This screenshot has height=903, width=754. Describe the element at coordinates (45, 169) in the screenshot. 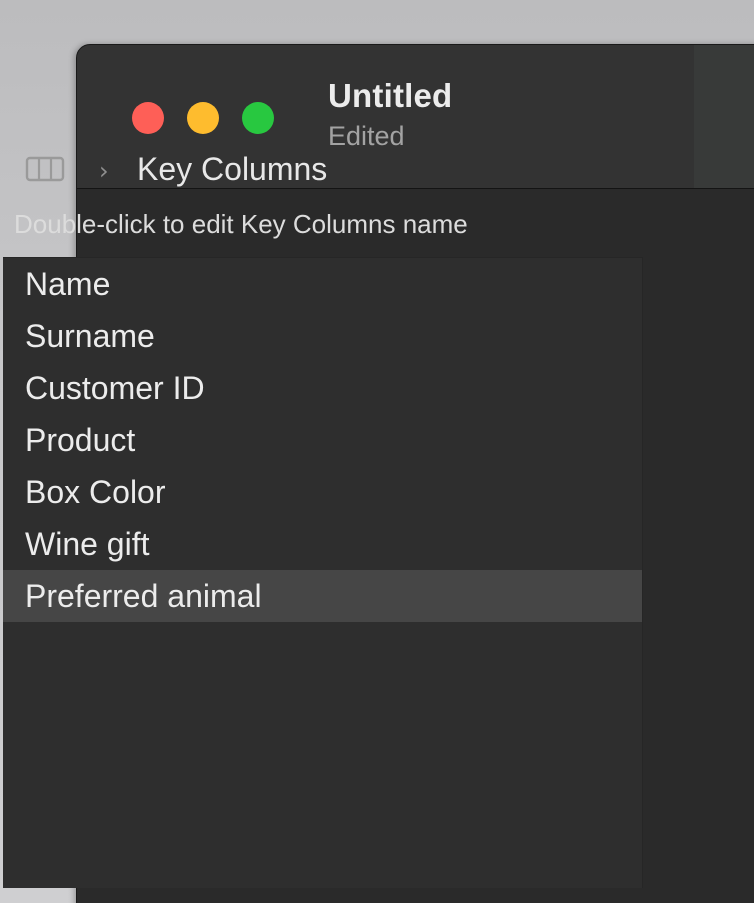

I see `sidebar-toggle-icon` at that location.